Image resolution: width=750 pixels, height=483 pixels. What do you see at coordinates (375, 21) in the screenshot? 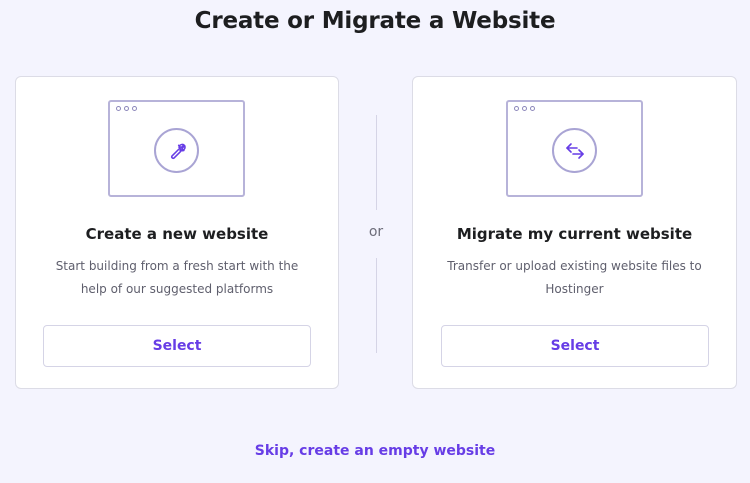
I see `page-title: Create or Migrate a Website` at bounding box center [375, 21].